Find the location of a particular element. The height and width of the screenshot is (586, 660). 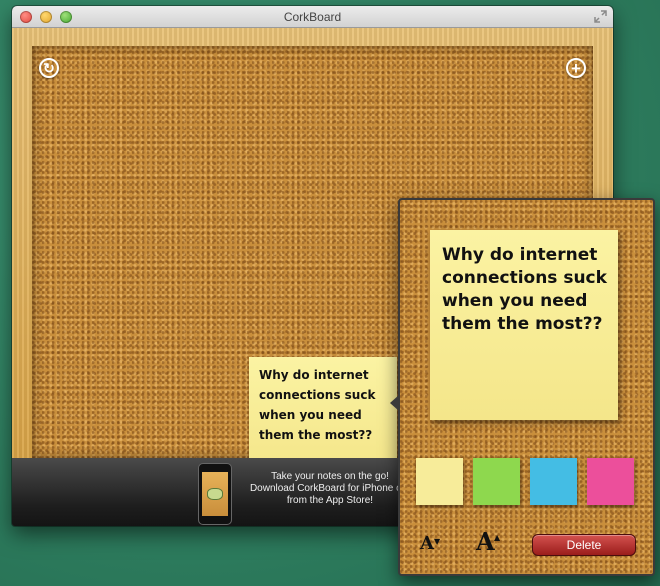

color-swatch-yellow is located at coordinates (439, 481).